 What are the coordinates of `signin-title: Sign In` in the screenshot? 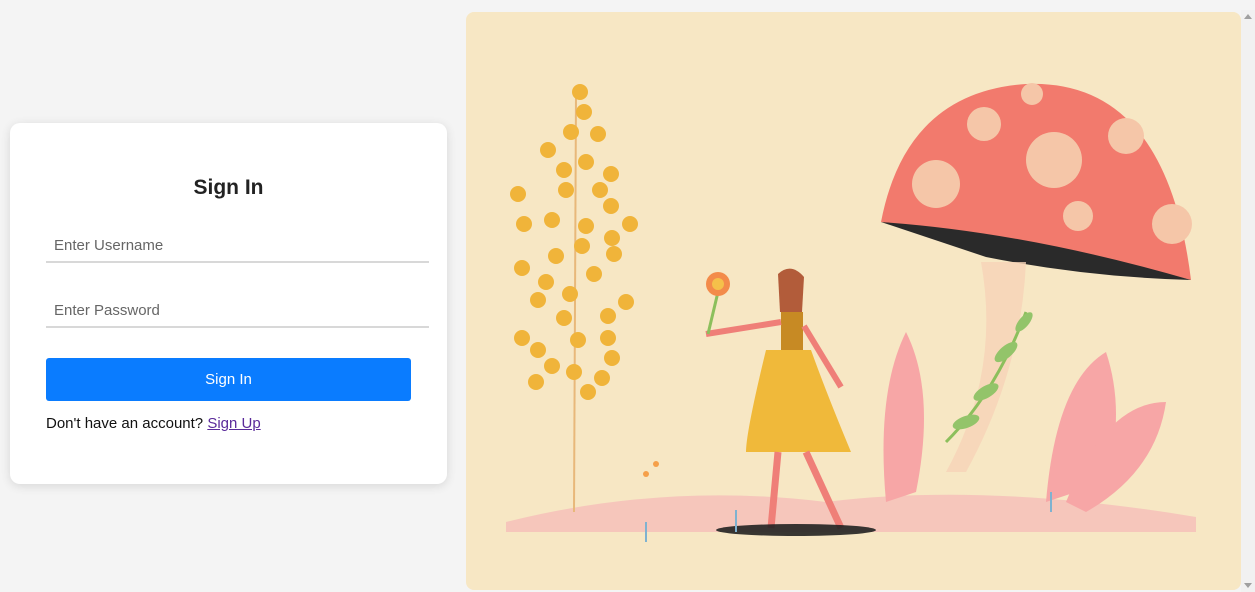 It's located at (228, 187).